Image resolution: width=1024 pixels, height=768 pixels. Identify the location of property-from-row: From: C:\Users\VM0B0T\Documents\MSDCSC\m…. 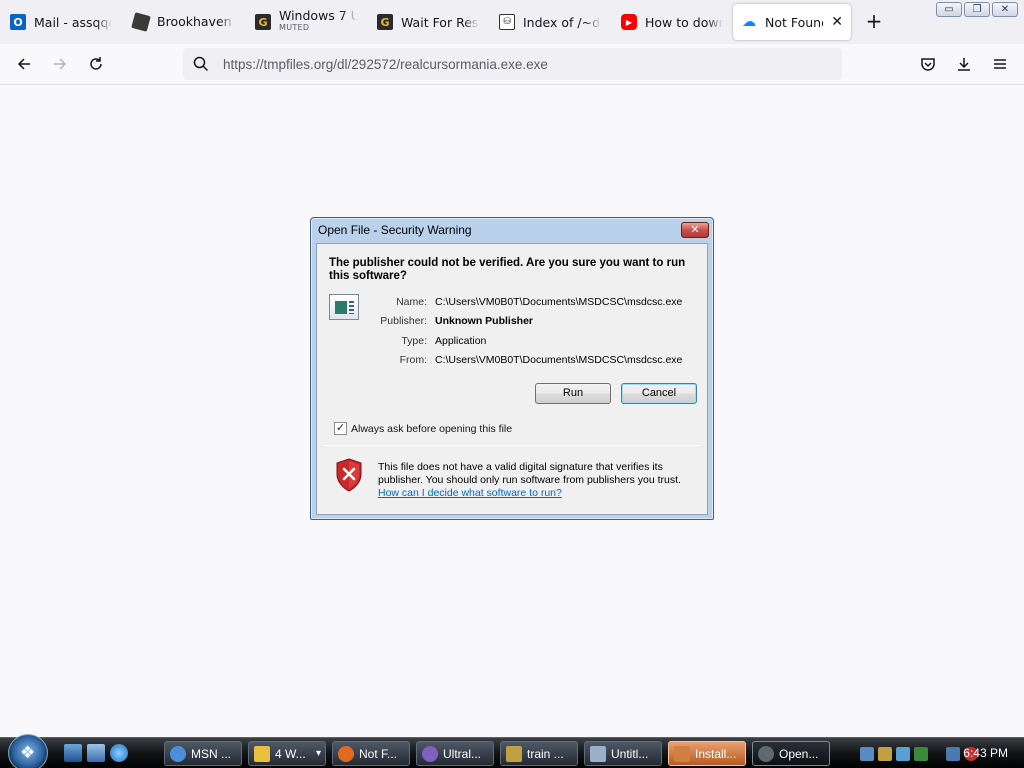
(500, 360).